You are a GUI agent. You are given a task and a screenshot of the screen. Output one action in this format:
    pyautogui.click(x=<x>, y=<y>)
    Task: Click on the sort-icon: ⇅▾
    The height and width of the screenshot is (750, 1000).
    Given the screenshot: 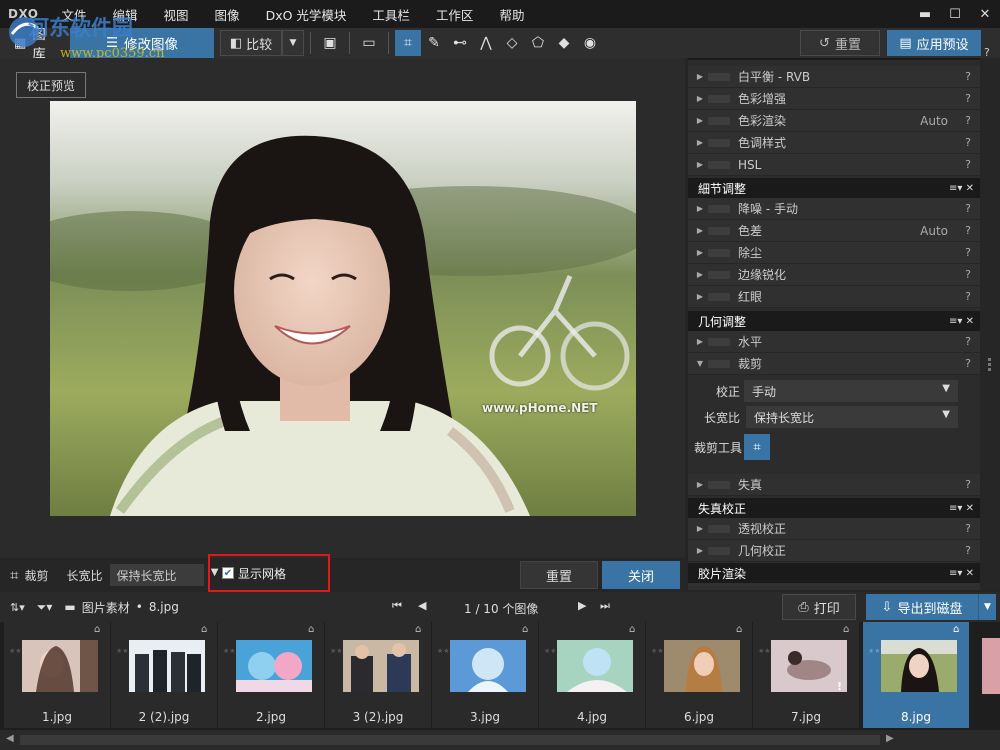 What is the action you would take?
    pyautogui.click(x=17, y=607)
    